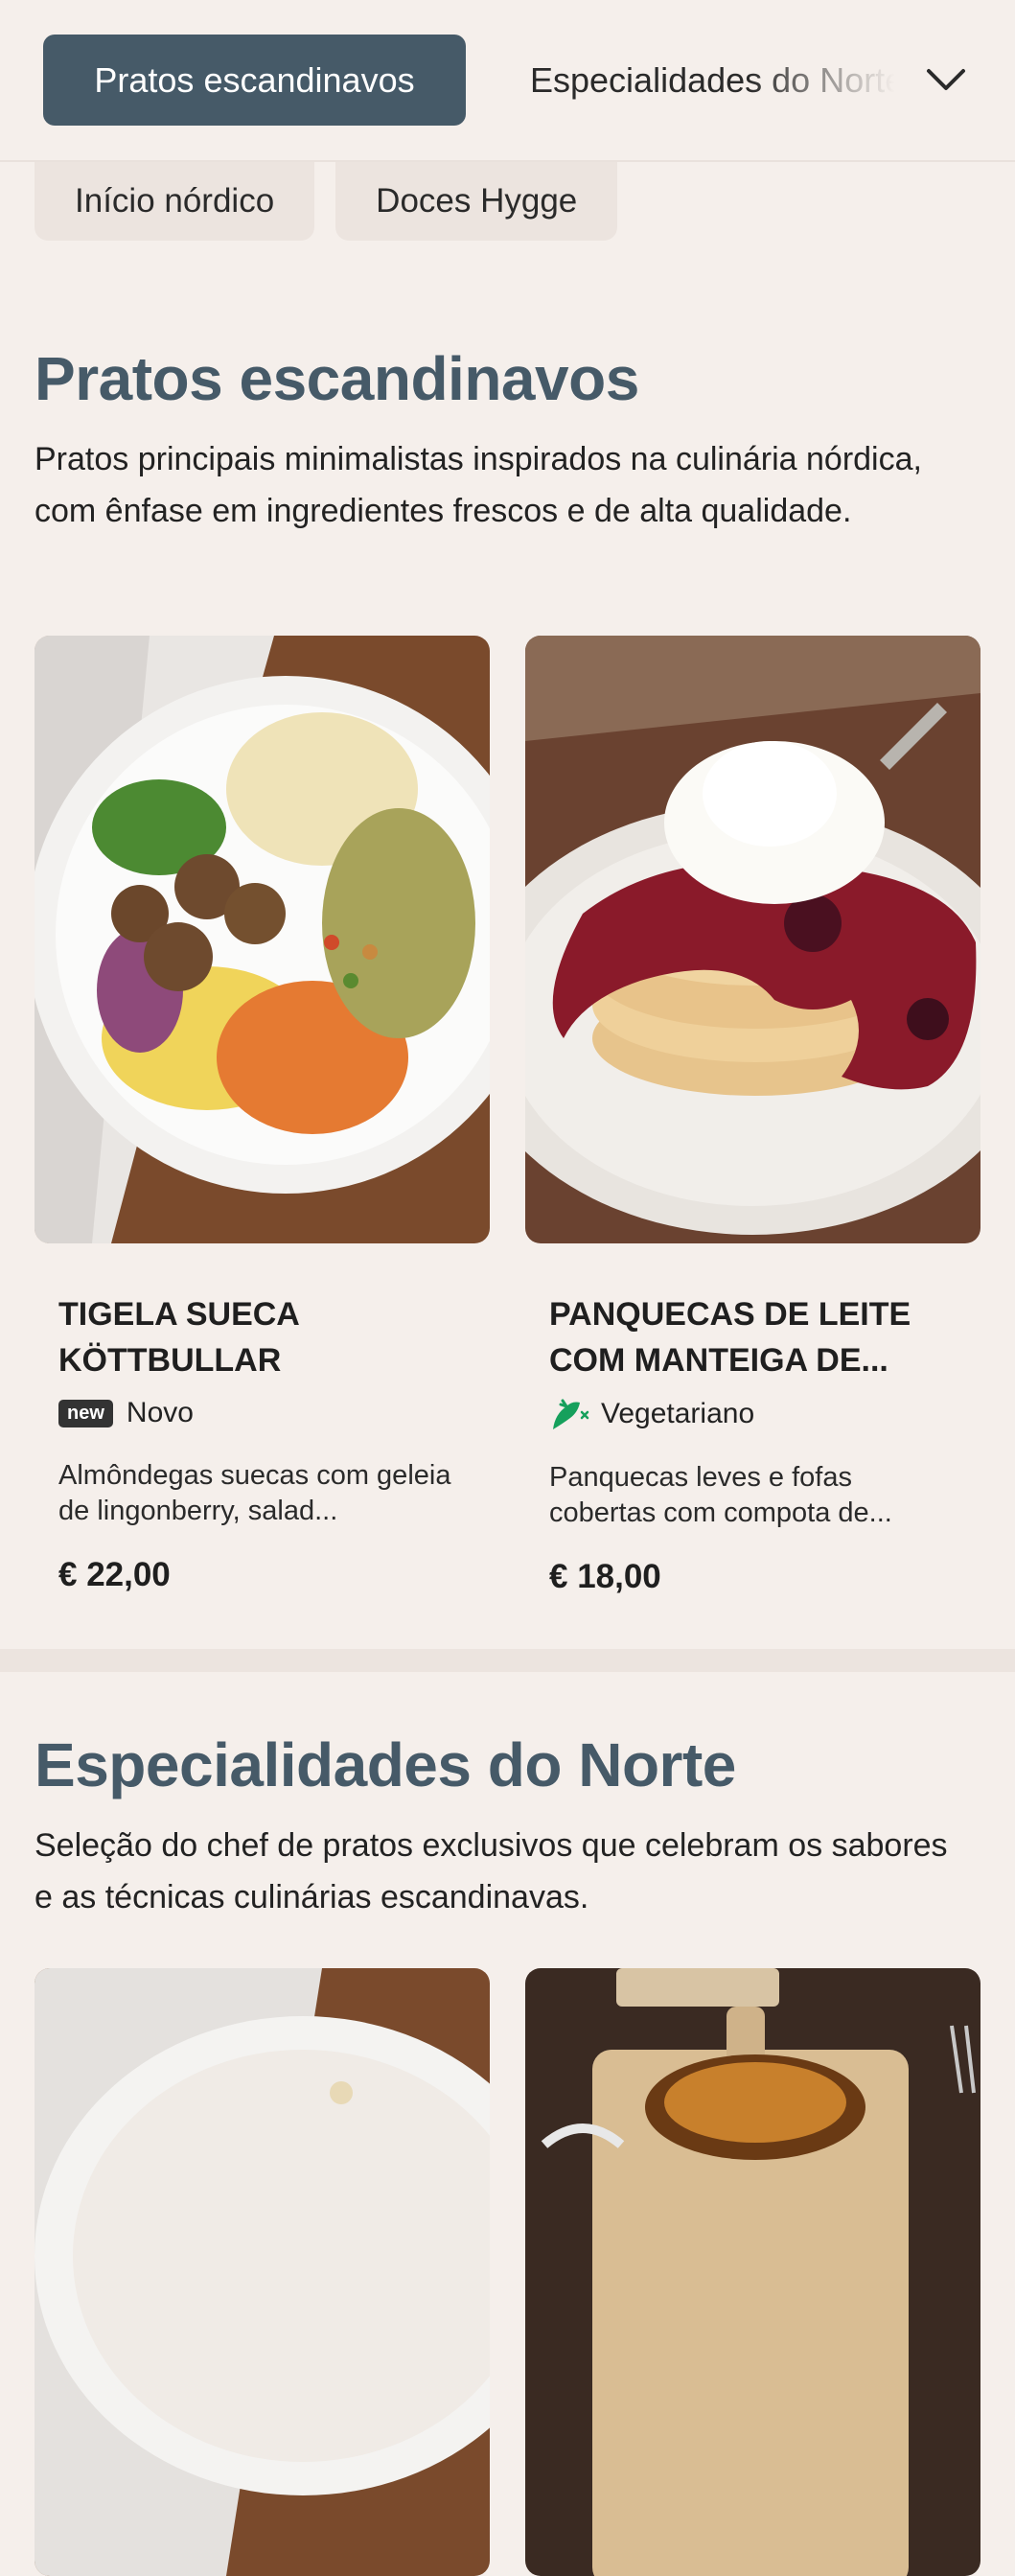  What do you see at coordinates (712, 80) in the screenshot?
I see `category-tab-next: Especialidades do Norte` at bounding box center [712, 80].